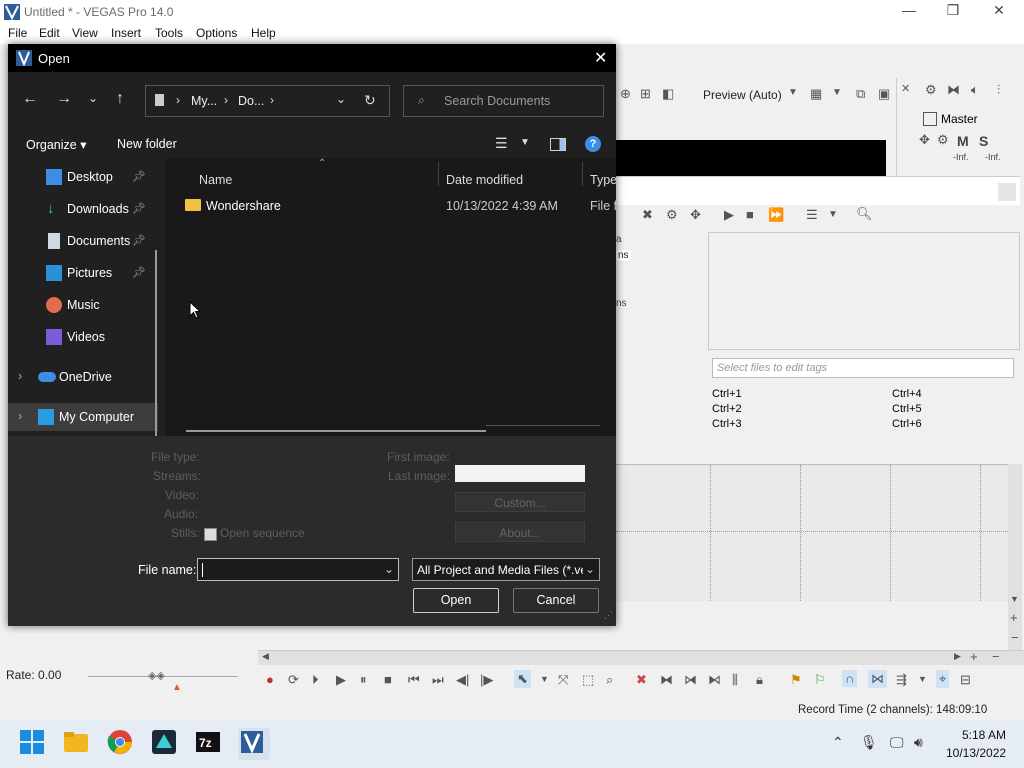 This screenshot has height=768, width=1024. I want to click on search-input: ⌕ Search Documents, so click(503, 101).